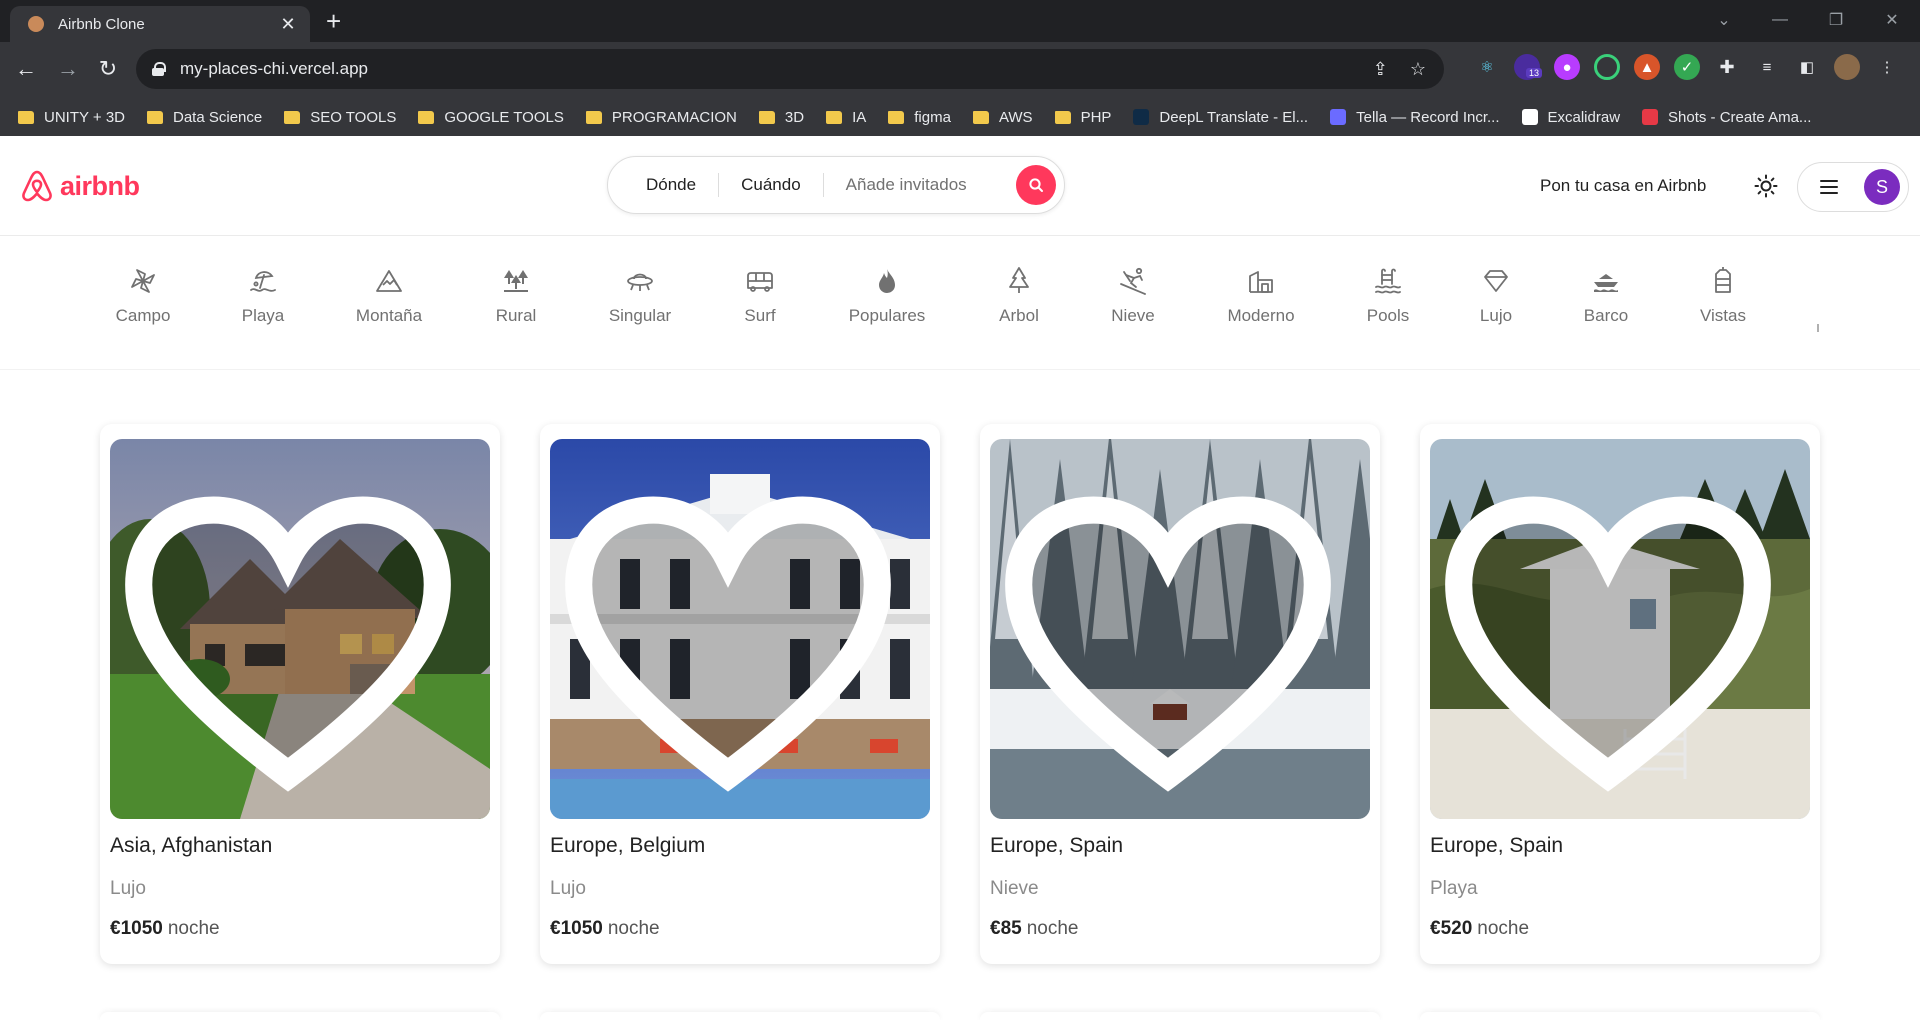 Image resolution: width=1920 pixels, height=1020 pixels. I want to click on category-nieve: Nieve, so click(1133, 296).